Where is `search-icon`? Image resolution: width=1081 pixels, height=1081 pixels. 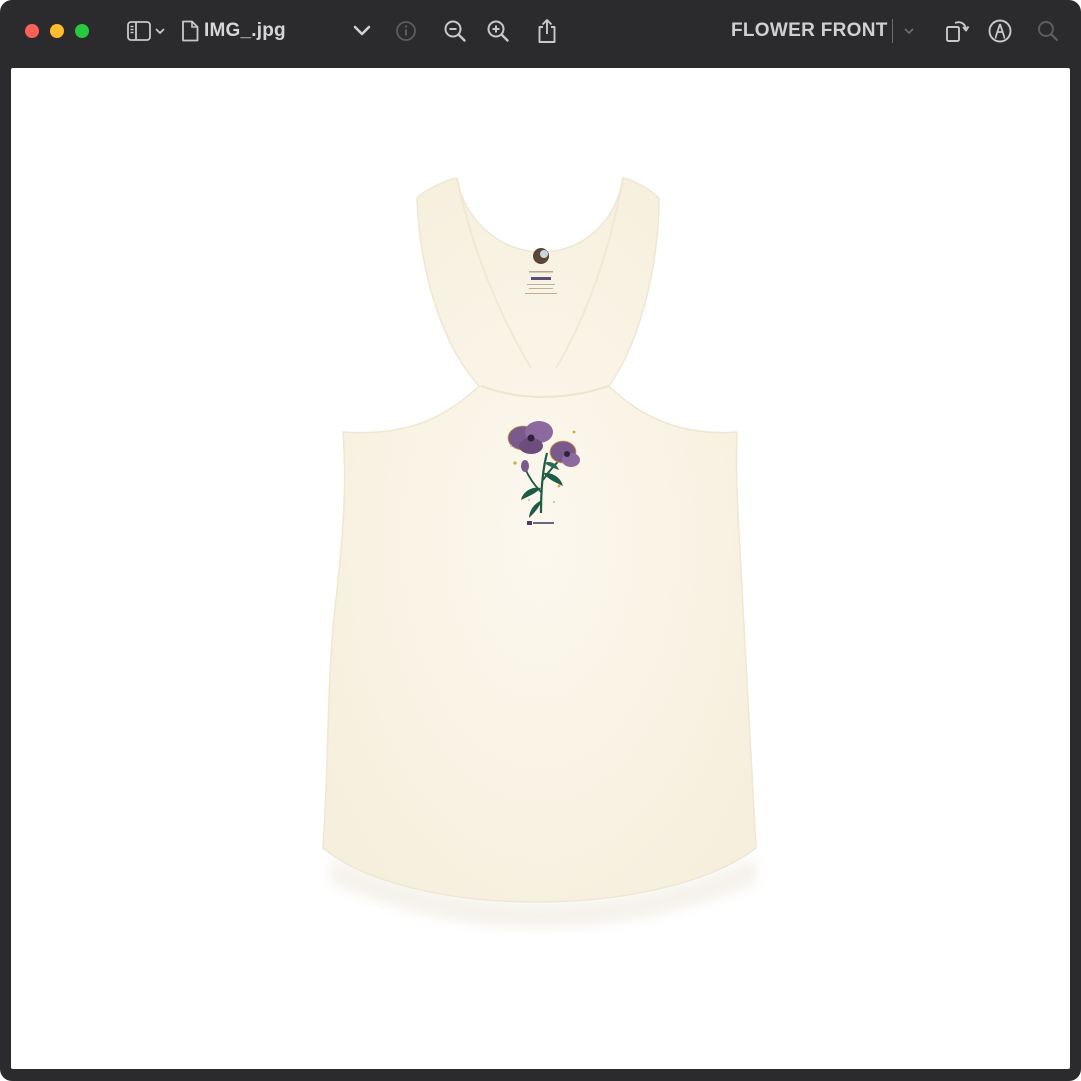
search-icon is located at coordinates (1048, 31).